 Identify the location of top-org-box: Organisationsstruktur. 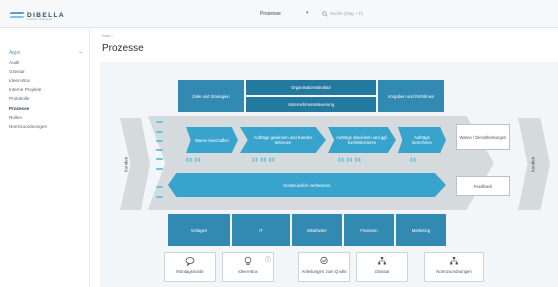
(311, 87).